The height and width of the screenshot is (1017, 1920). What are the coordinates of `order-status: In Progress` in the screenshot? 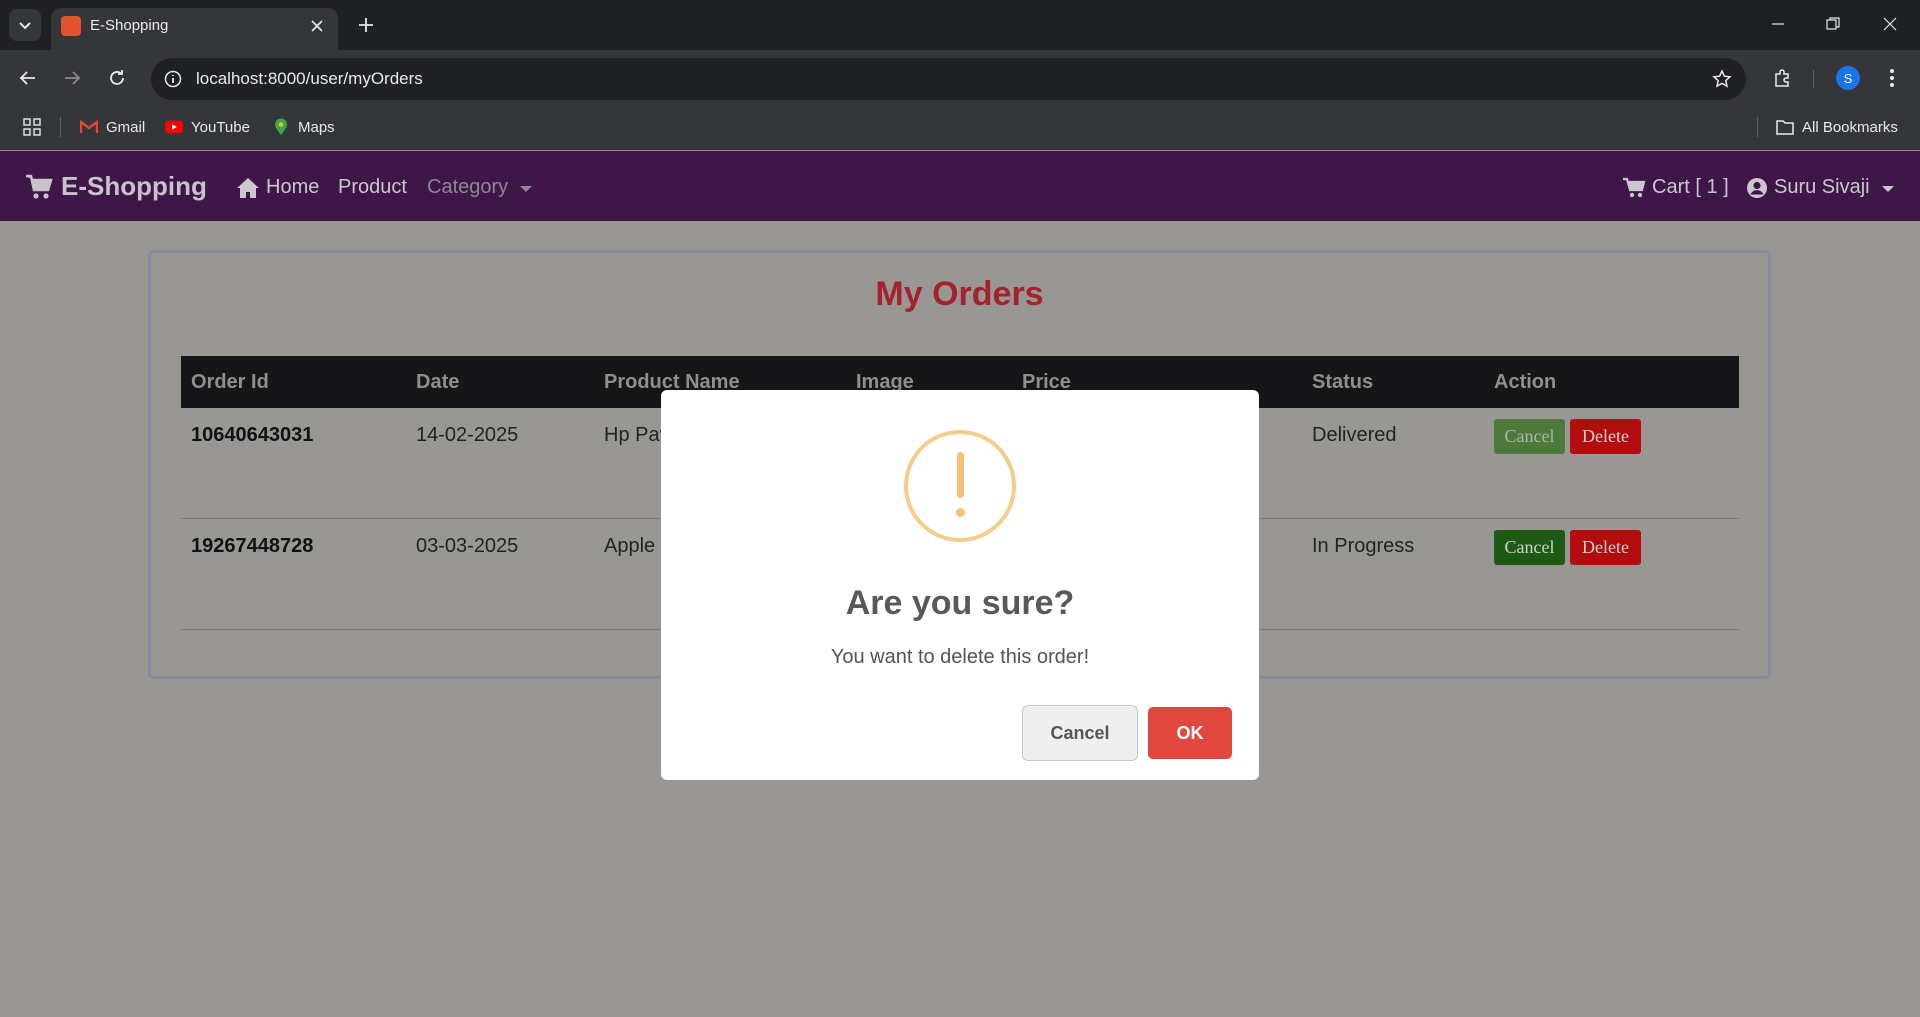 It's located at (1363, 546).